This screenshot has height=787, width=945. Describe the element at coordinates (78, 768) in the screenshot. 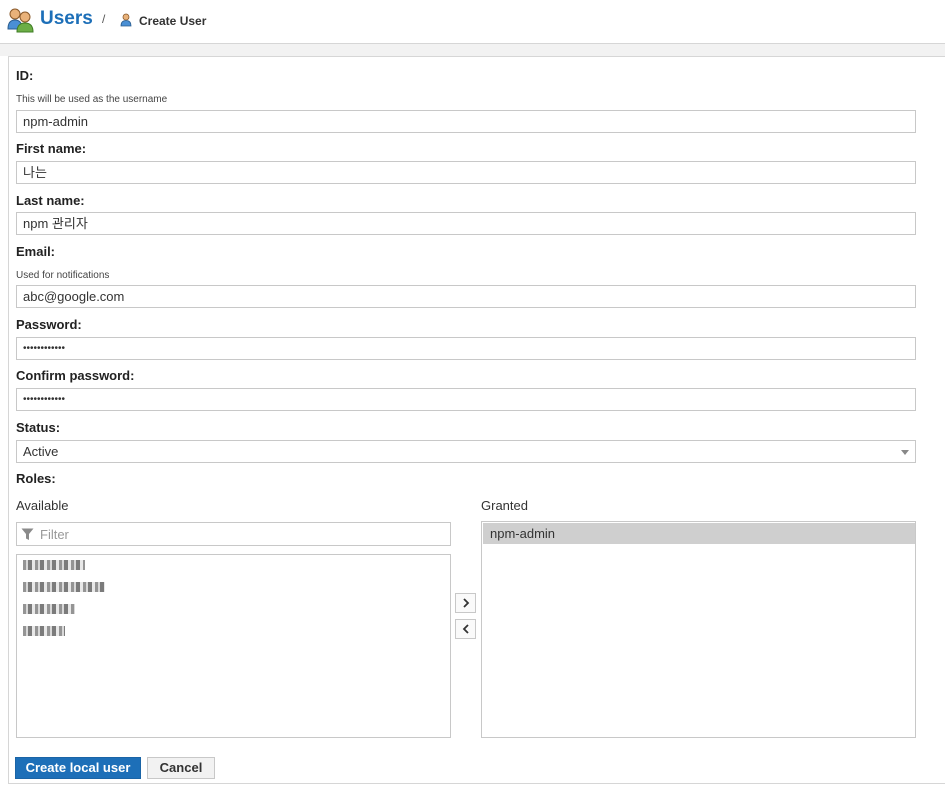

I see `create-local-user-button: Create local user` at that location.